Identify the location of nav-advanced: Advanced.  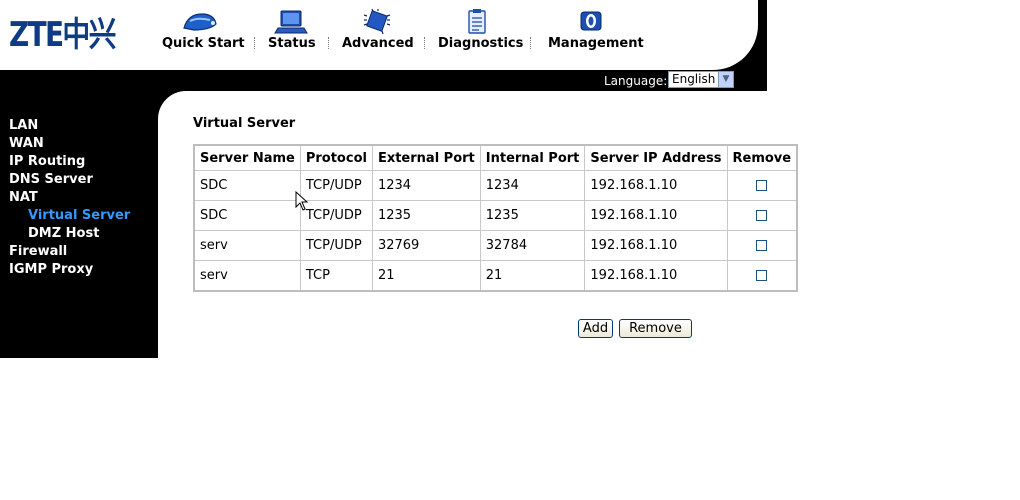
(378, 29).